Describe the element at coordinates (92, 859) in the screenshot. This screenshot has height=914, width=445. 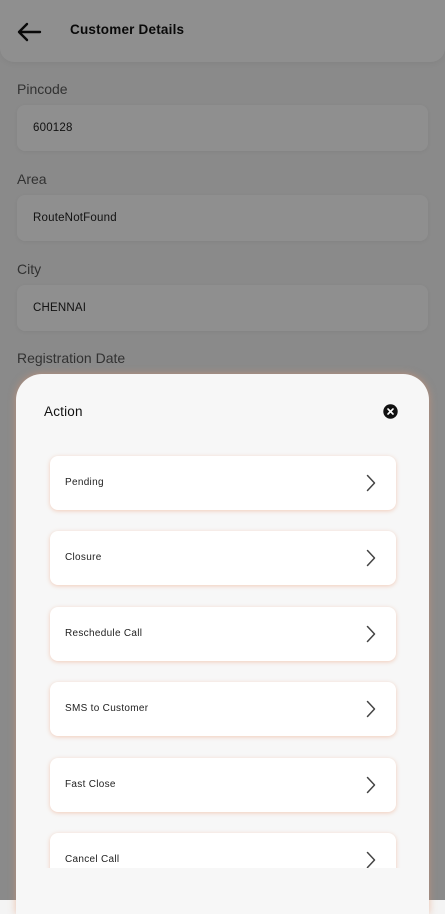
I see `action-item-label: Cancel Call` at that location.